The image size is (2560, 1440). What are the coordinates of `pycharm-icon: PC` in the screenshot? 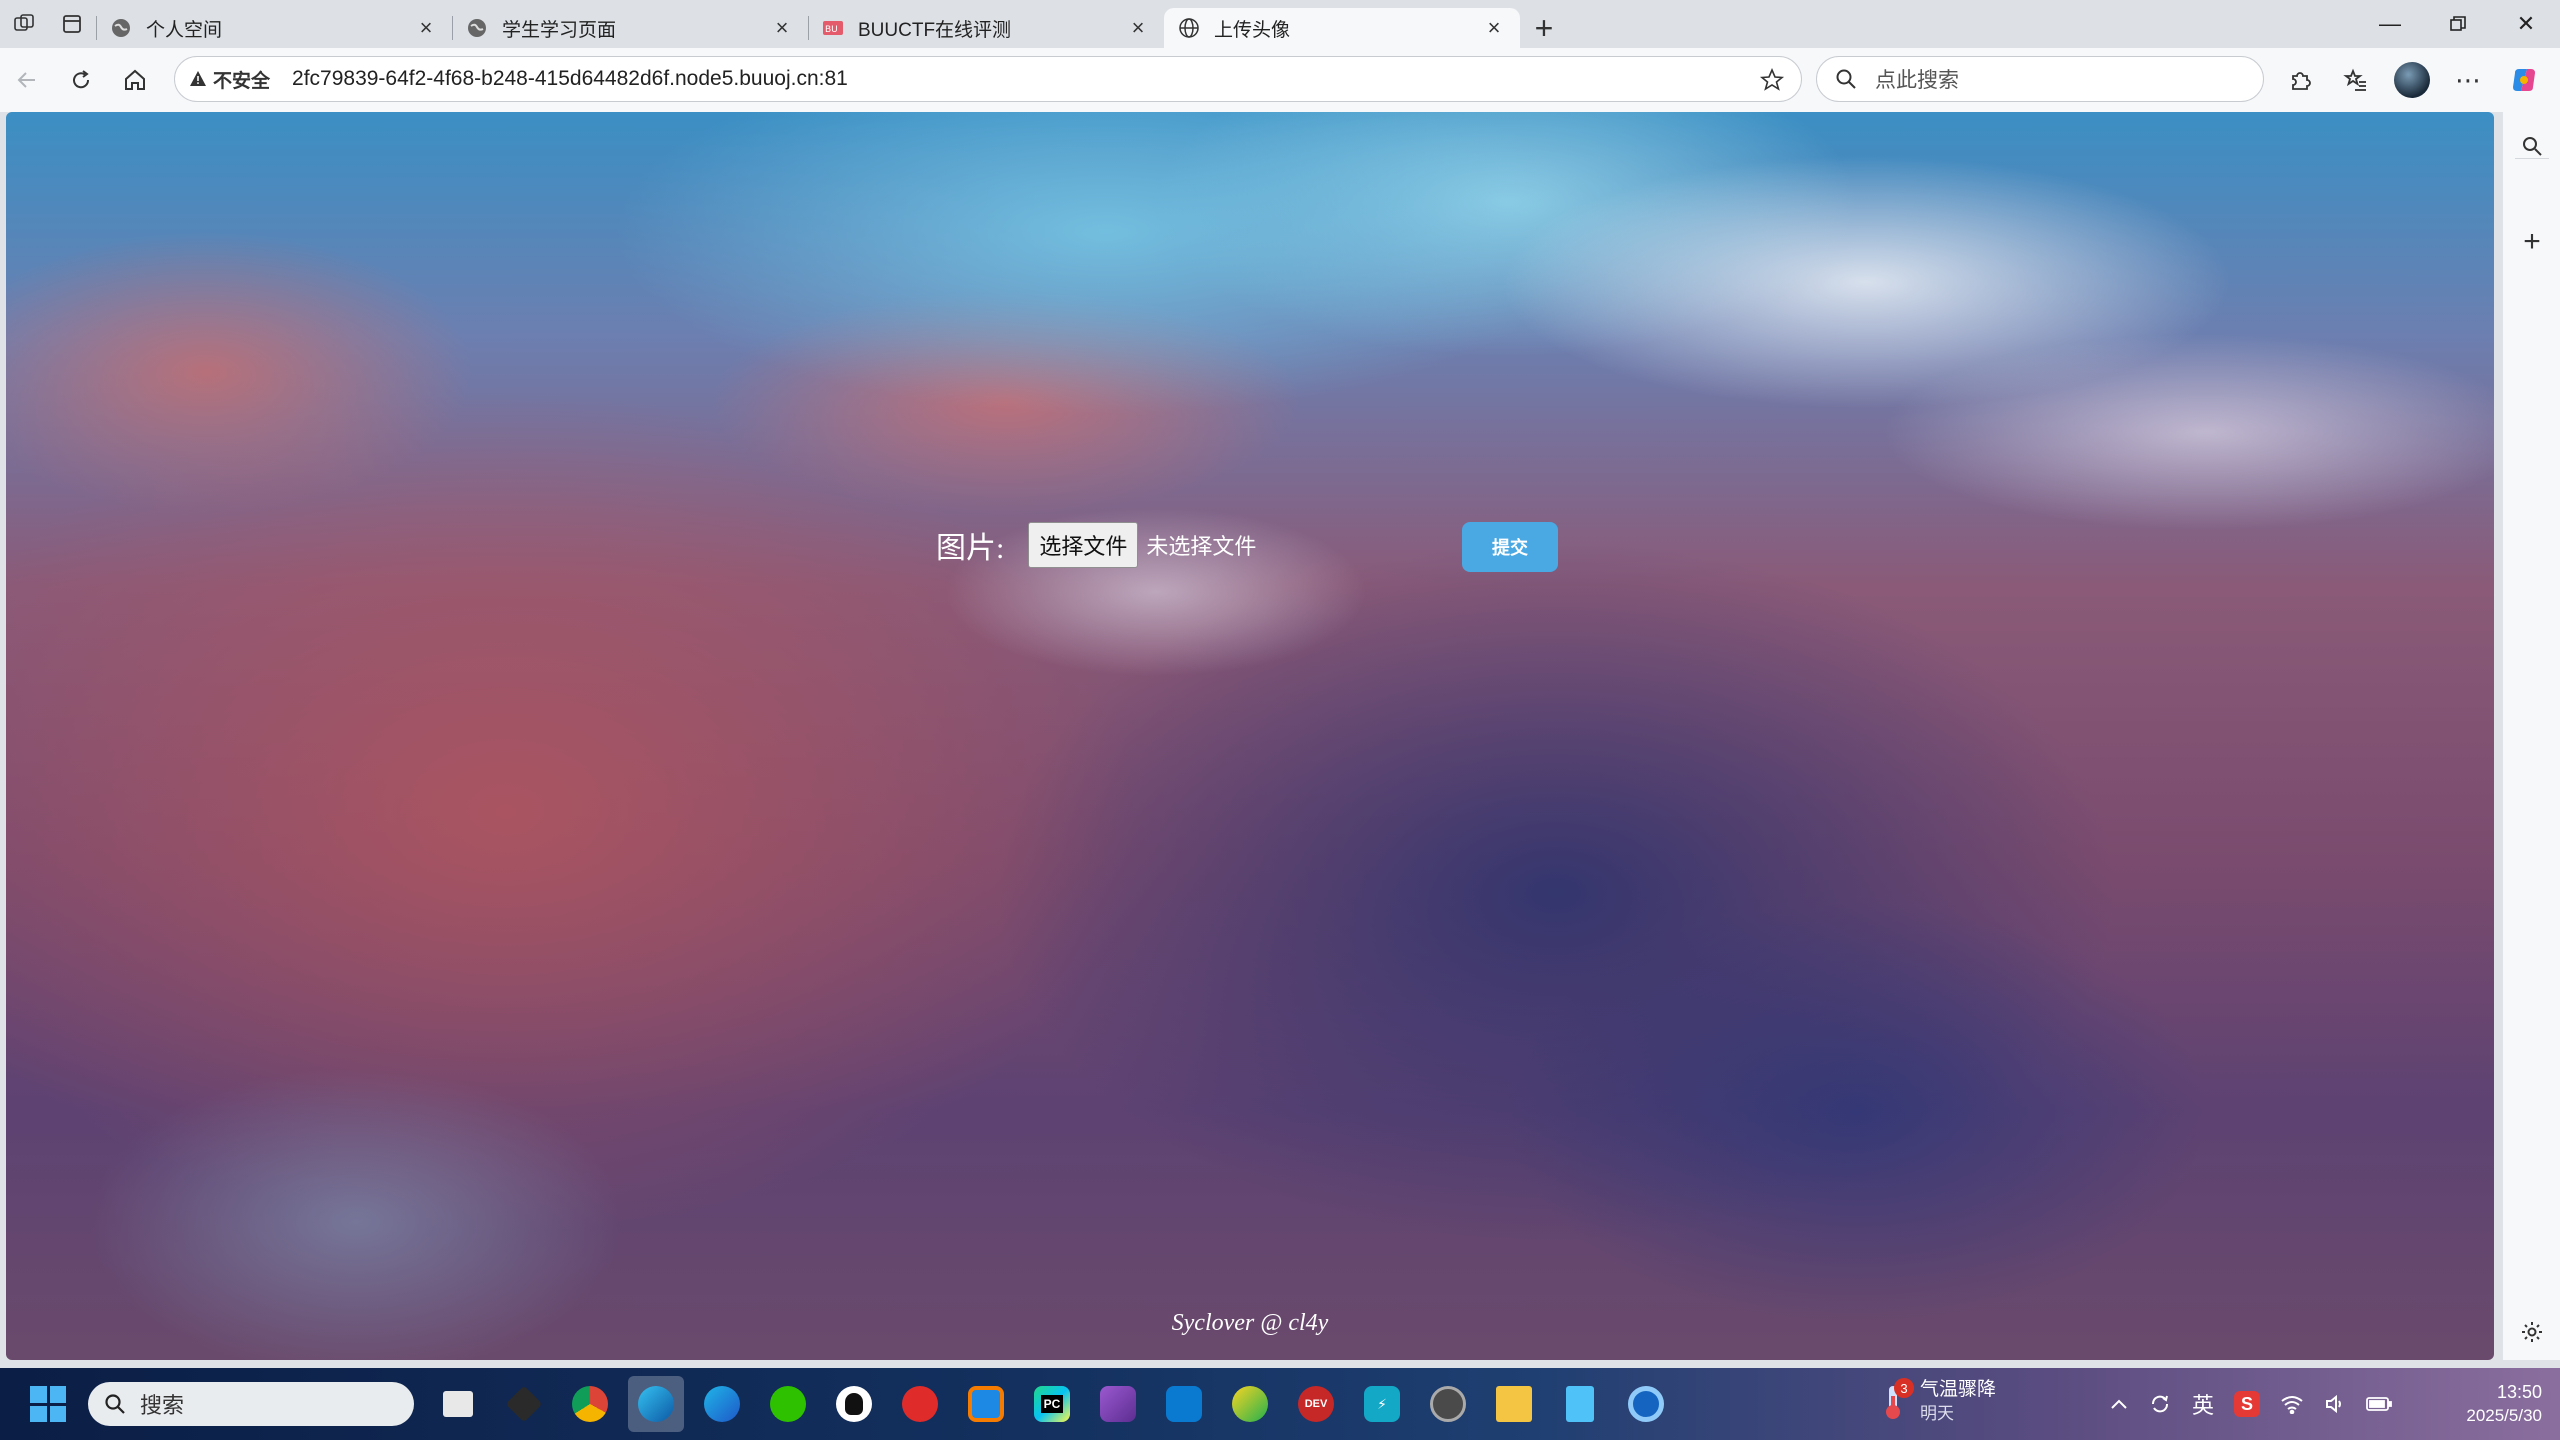 It's located at (1052, 1404).